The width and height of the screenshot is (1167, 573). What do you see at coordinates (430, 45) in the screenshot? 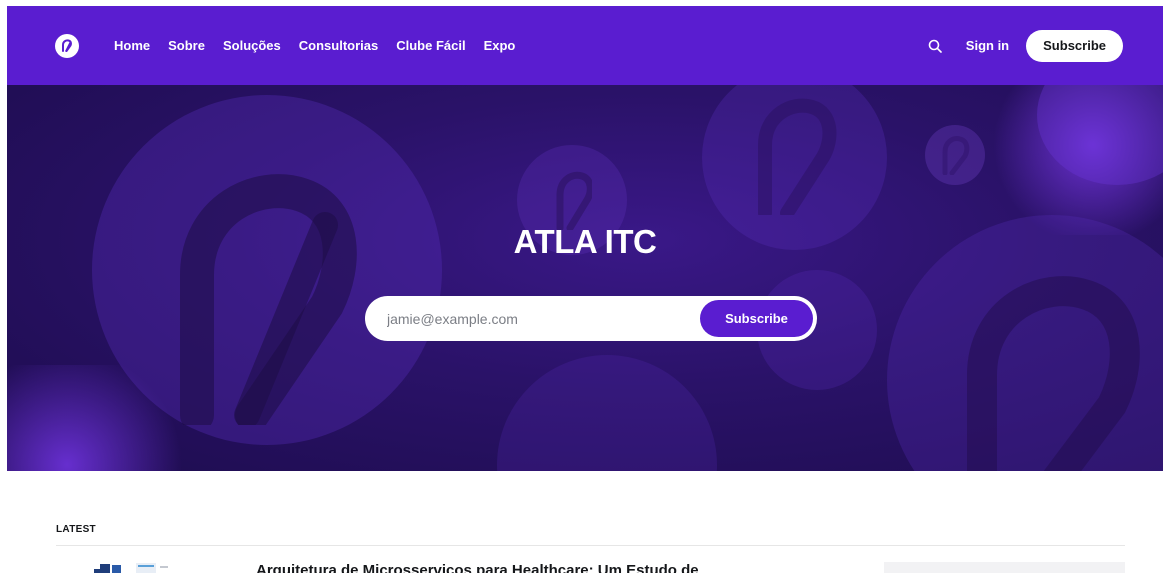
I see `nav-link-clube-facil: Clube Fácil` at bounding box center [430, 45].